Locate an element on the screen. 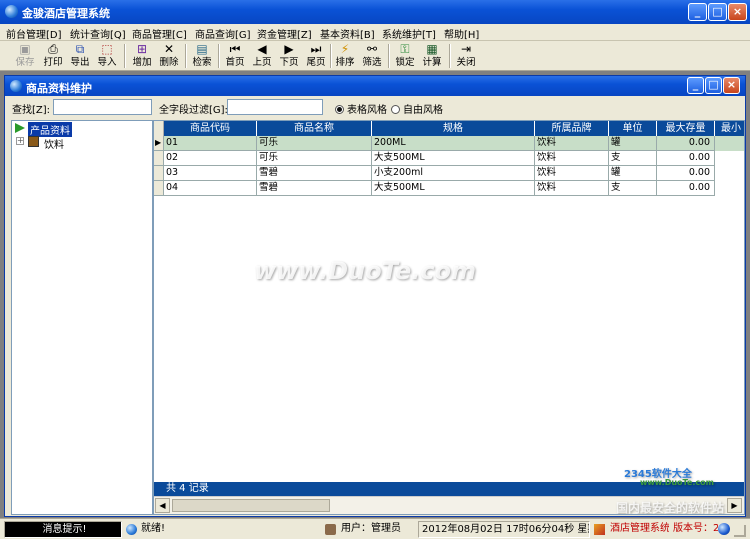 This screenshot has width=750, height=539. next-page-icon: ▶ is located at coordinates (289, 49).